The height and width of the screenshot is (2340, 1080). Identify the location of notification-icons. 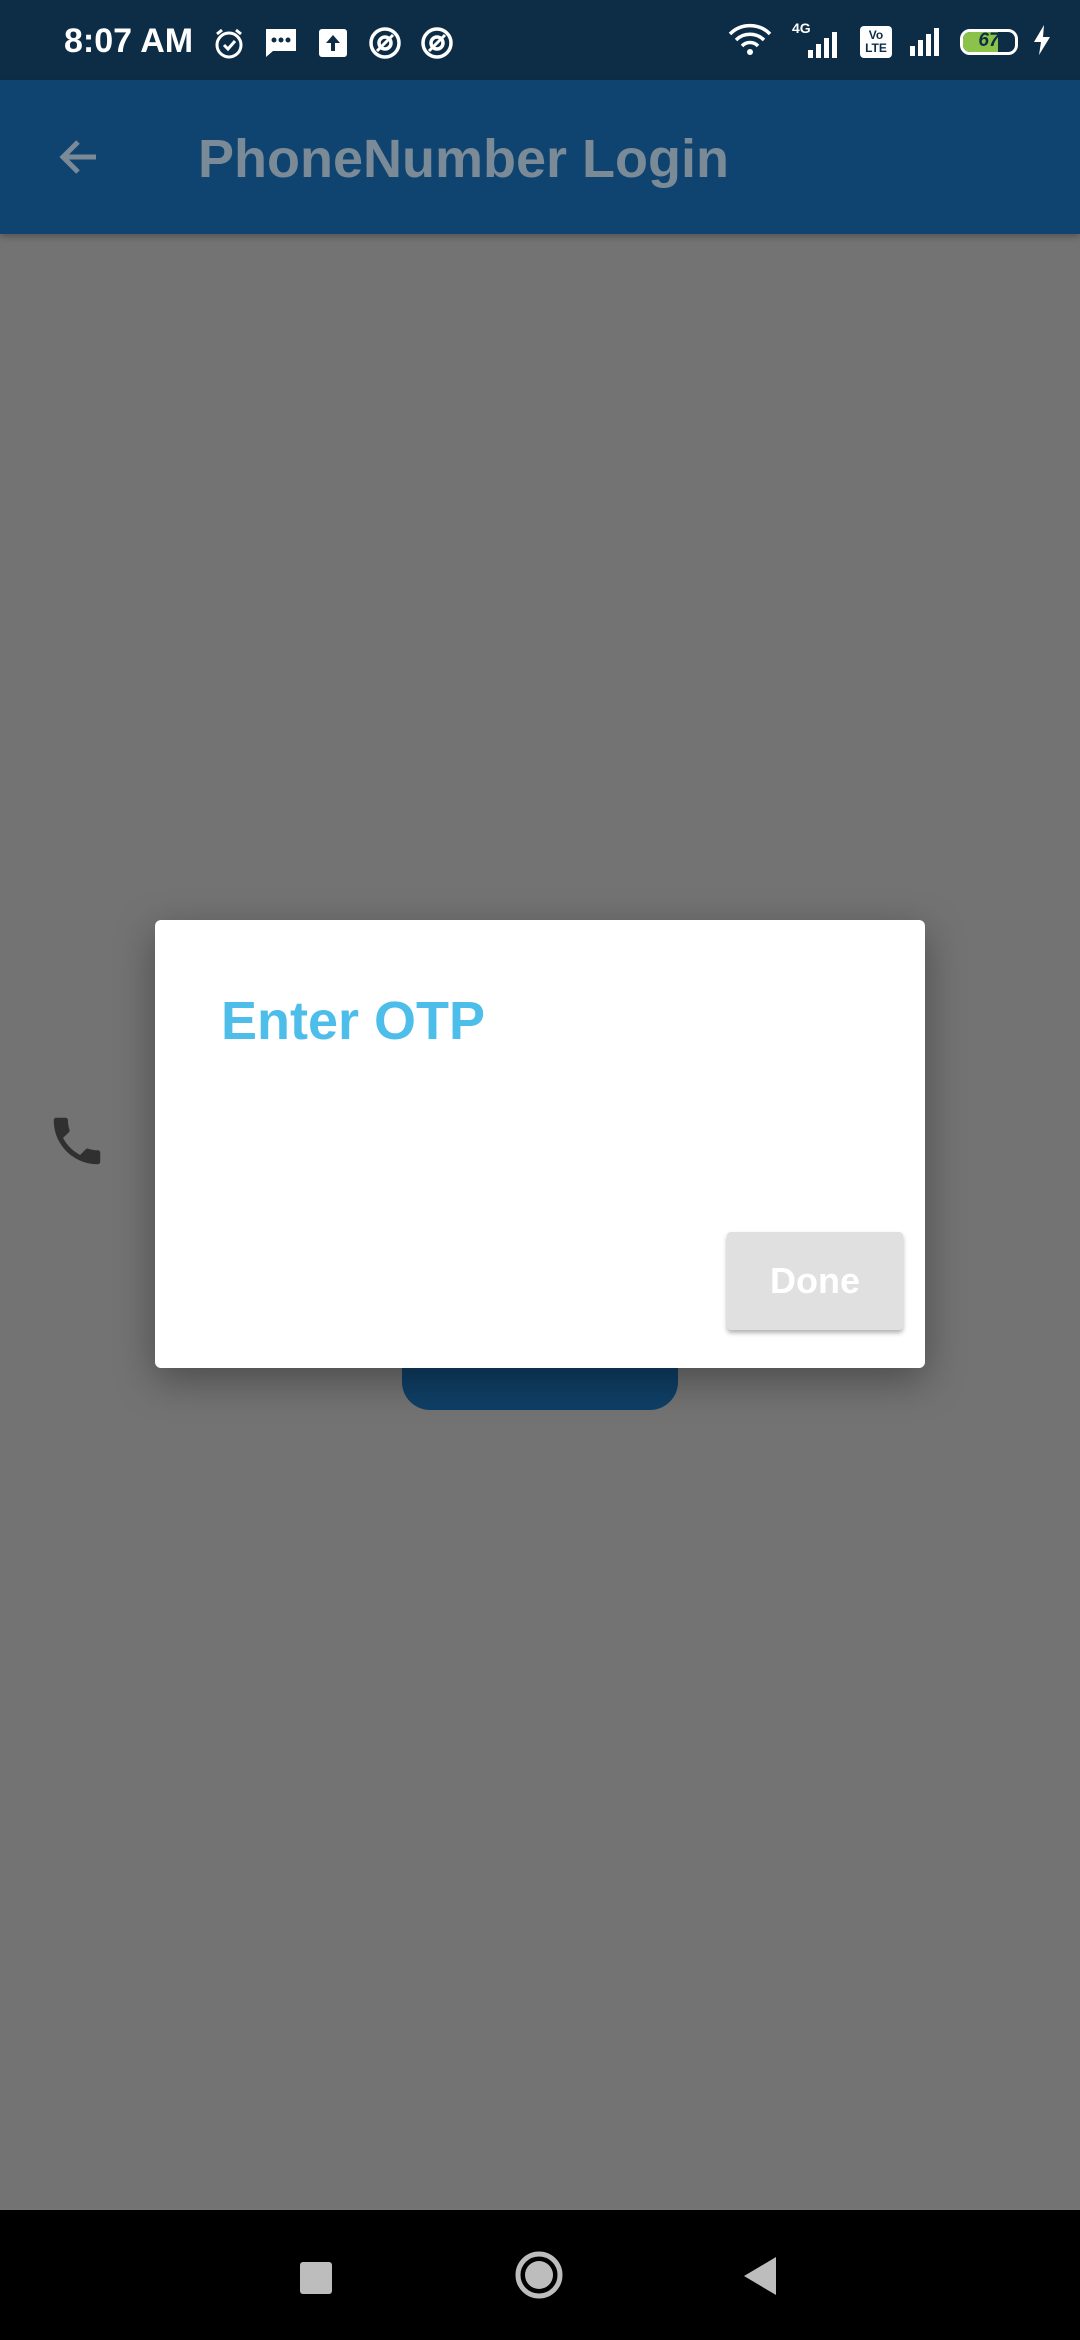
(333, 43).